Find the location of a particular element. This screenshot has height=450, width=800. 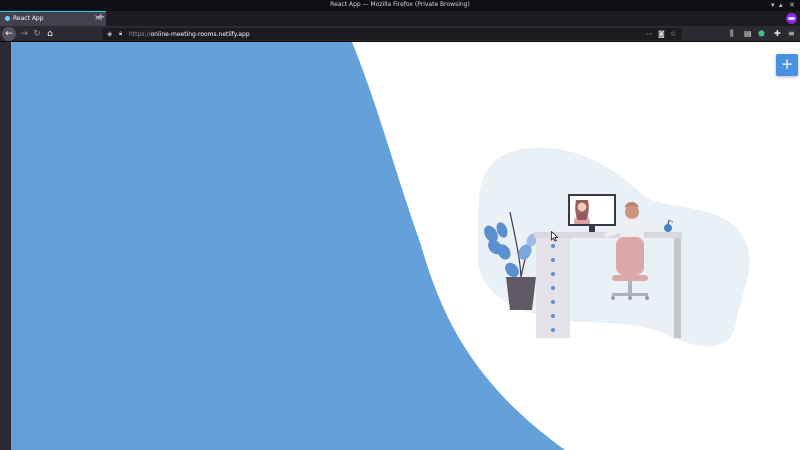

reload-button: ↻ is located at coordinates (37, 34).